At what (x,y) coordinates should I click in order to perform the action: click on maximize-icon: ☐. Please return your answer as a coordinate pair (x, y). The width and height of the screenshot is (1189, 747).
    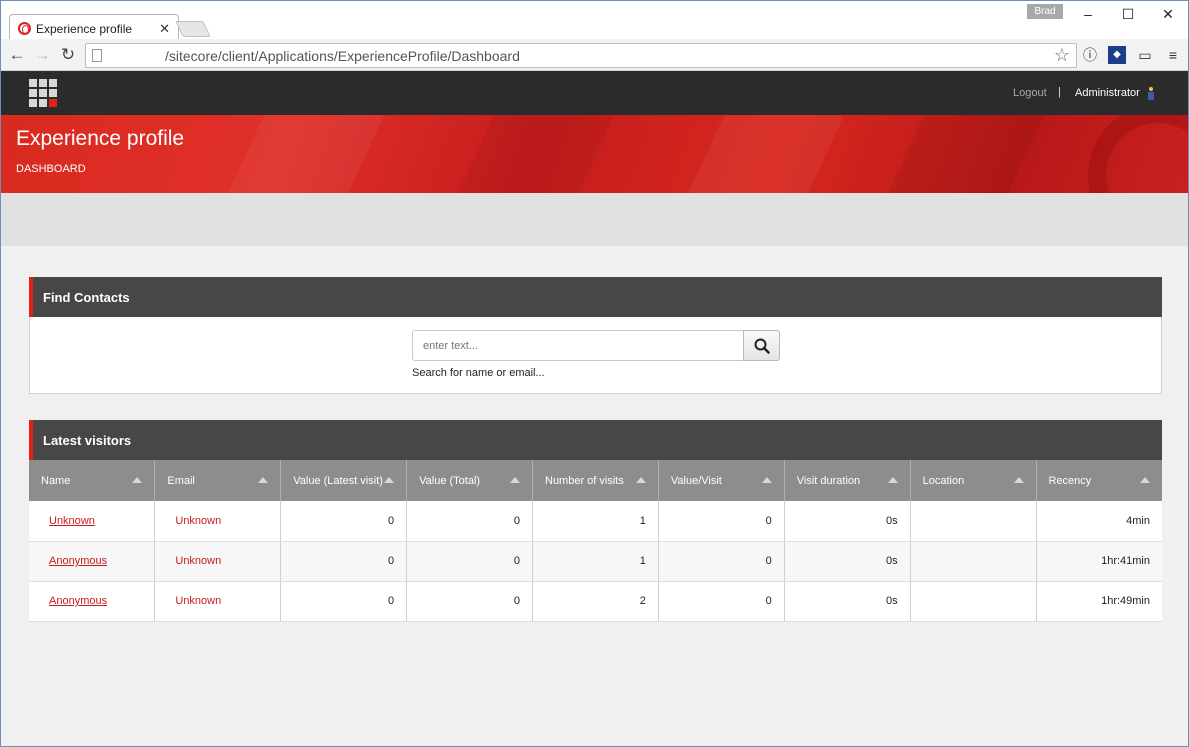
    Looking at the image, I should click on (1128, 14).